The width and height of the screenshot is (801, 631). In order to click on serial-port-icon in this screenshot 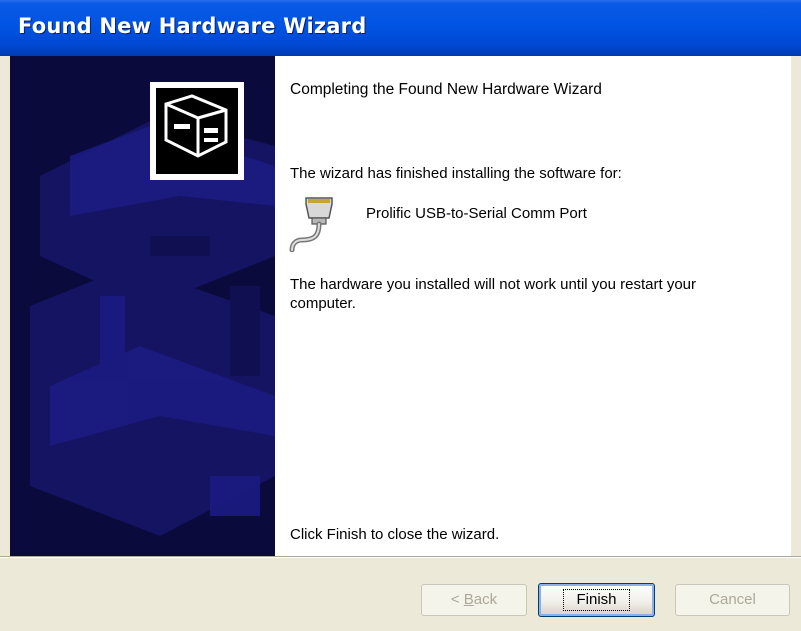, I will do `click(313, 224)`.